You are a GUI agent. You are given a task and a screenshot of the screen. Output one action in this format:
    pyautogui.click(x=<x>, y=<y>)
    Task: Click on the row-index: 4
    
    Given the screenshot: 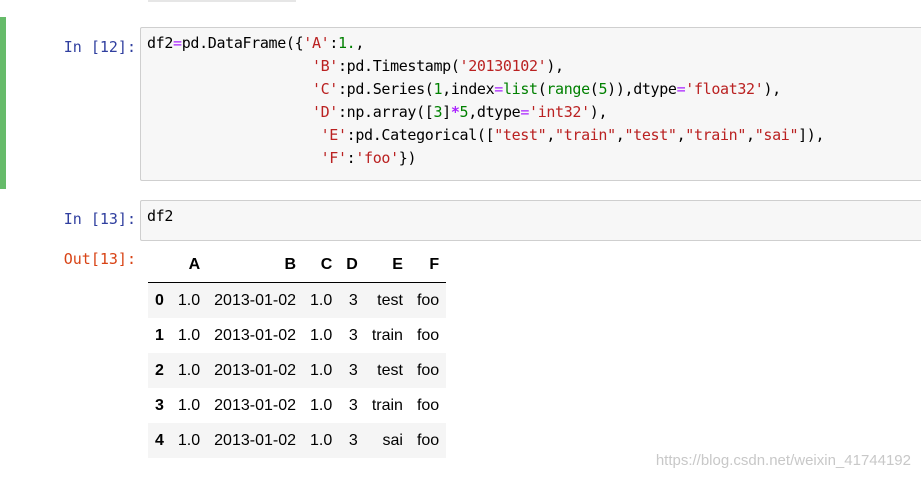 What is the action you would take?
    pyautogui.click(x=159, y=440)
    